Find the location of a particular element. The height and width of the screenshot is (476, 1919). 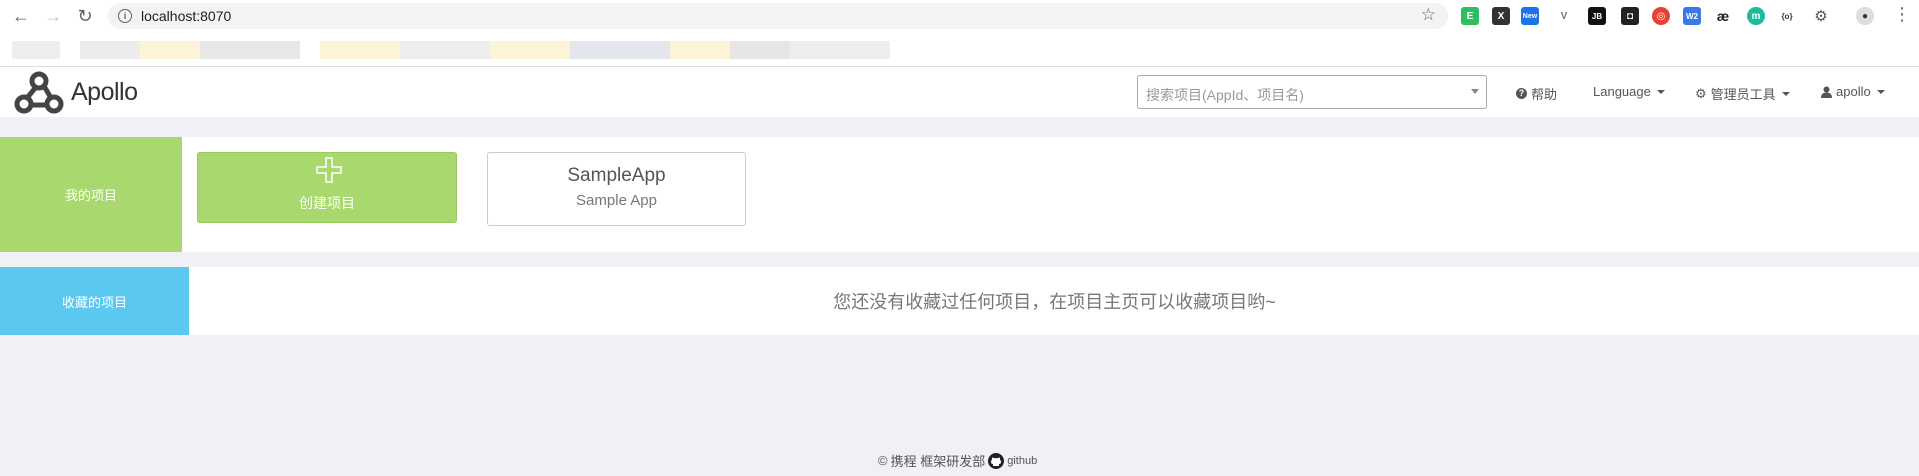

ae-extension-icon: æ is located at coordinates (1723, 16).